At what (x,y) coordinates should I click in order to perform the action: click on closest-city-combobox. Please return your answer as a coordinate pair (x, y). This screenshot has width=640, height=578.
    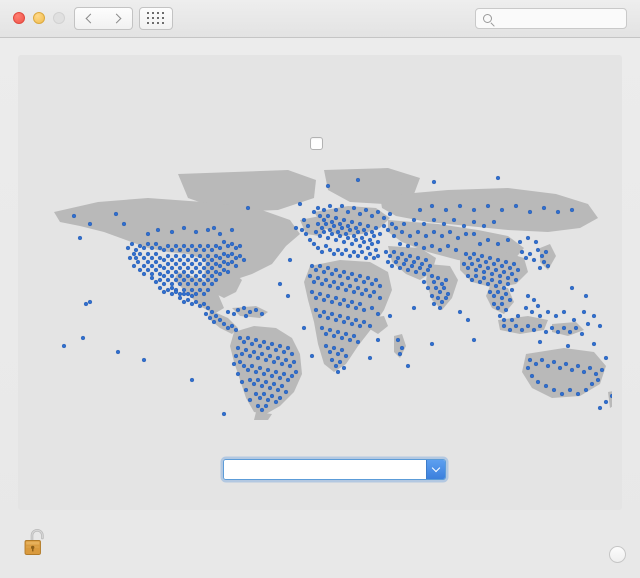
    Looking at the image, I should click on (334, 469).